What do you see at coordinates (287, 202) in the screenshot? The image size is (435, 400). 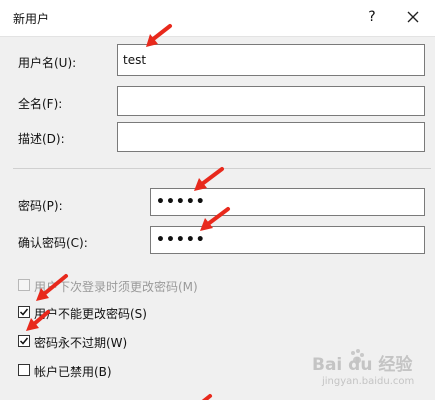 I see `password-input: •••••` at bounding box center [287, 202].